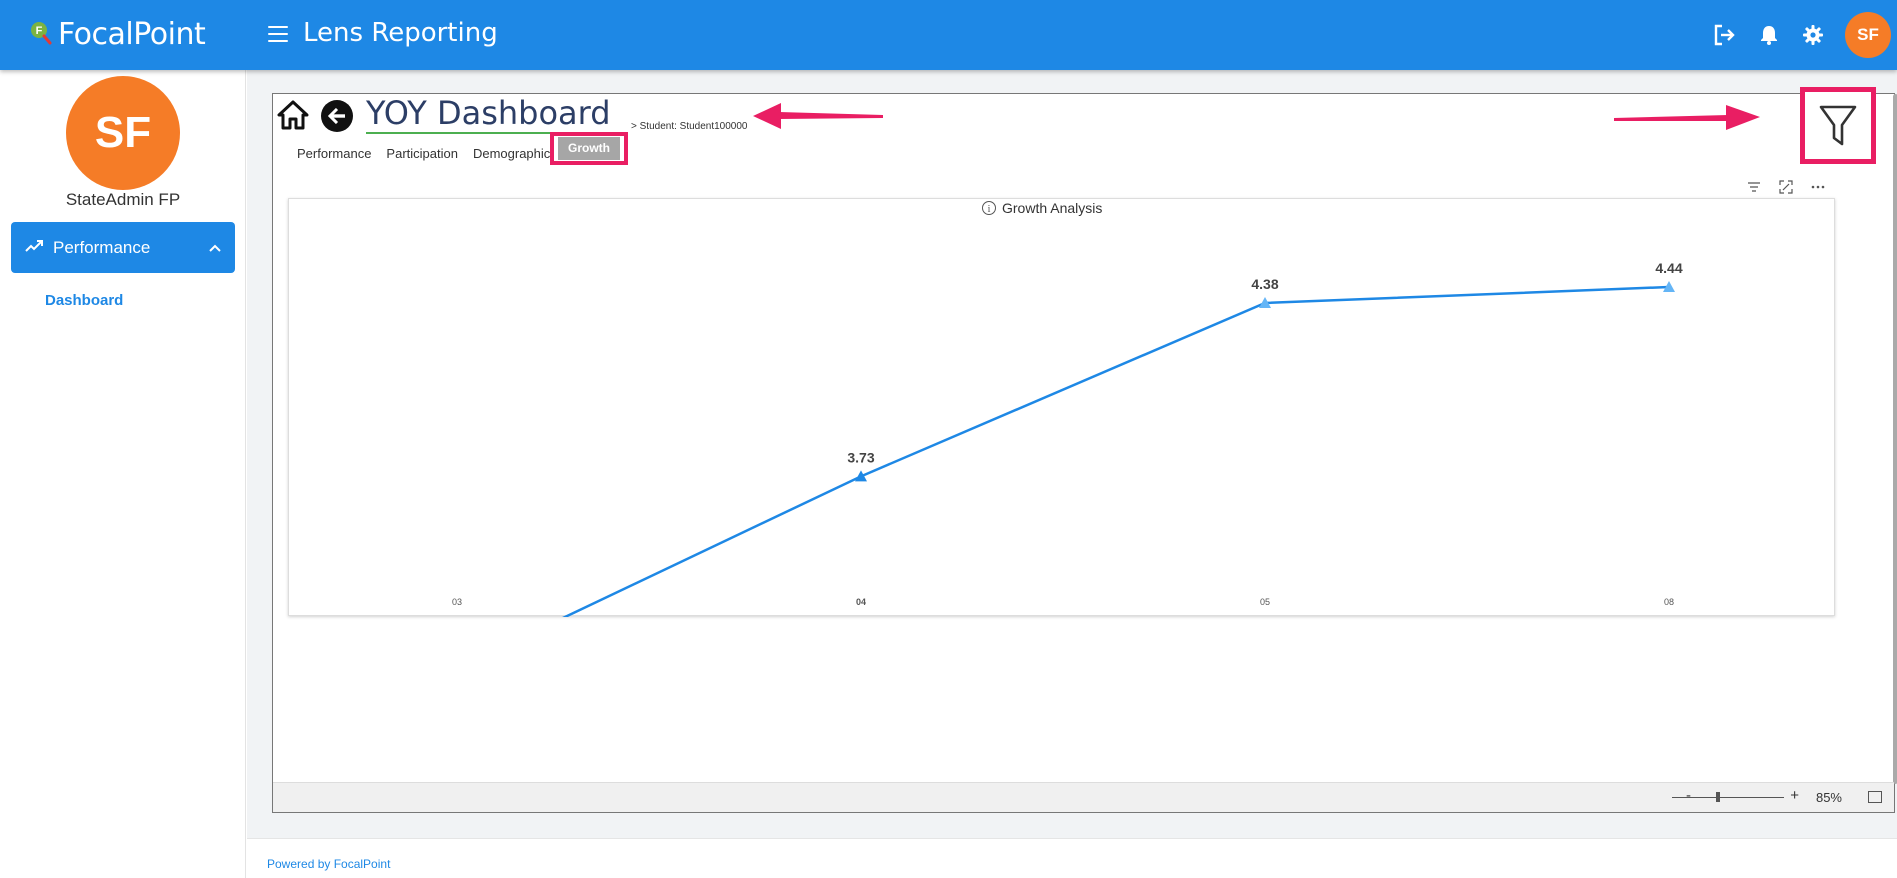  What do you see at coordinates (39, 31) in the screenshot?
I see `svg-text: F` at bounding box center [39, 31].